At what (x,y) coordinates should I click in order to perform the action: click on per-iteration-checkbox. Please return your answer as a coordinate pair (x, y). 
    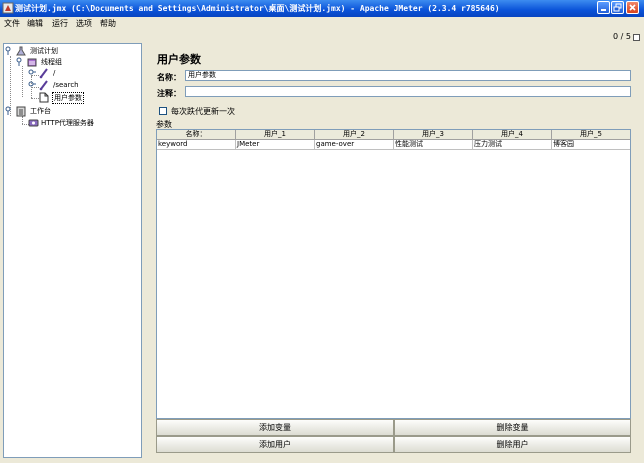
    Looking at the image, I should click on (163, 111).